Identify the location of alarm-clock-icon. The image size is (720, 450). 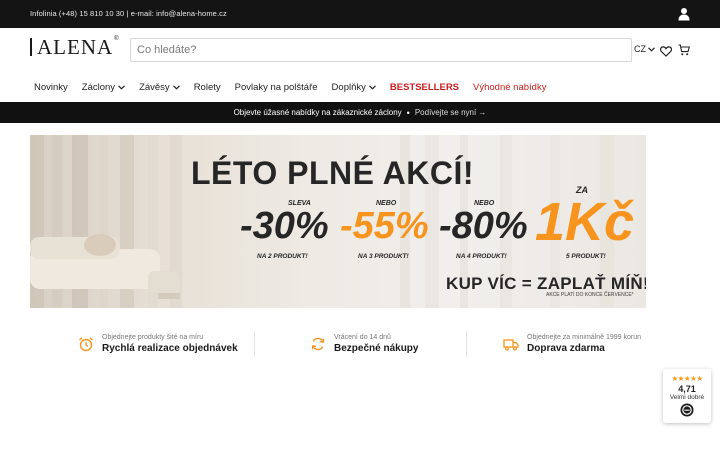
(86, 344).